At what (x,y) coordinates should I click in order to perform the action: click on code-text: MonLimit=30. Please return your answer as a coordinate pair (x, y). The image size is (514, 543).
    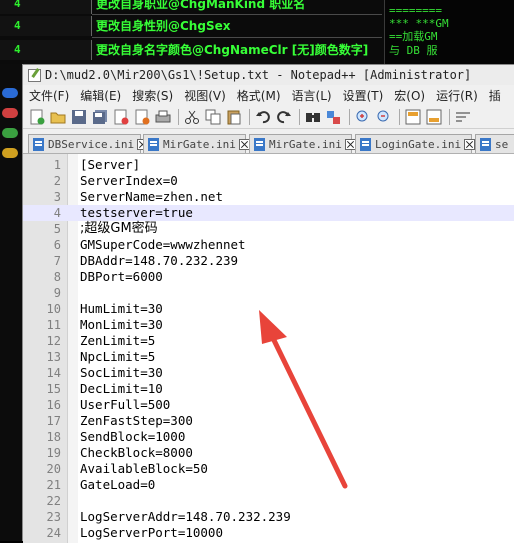
    Looking at the image, I should click on (121, 324).